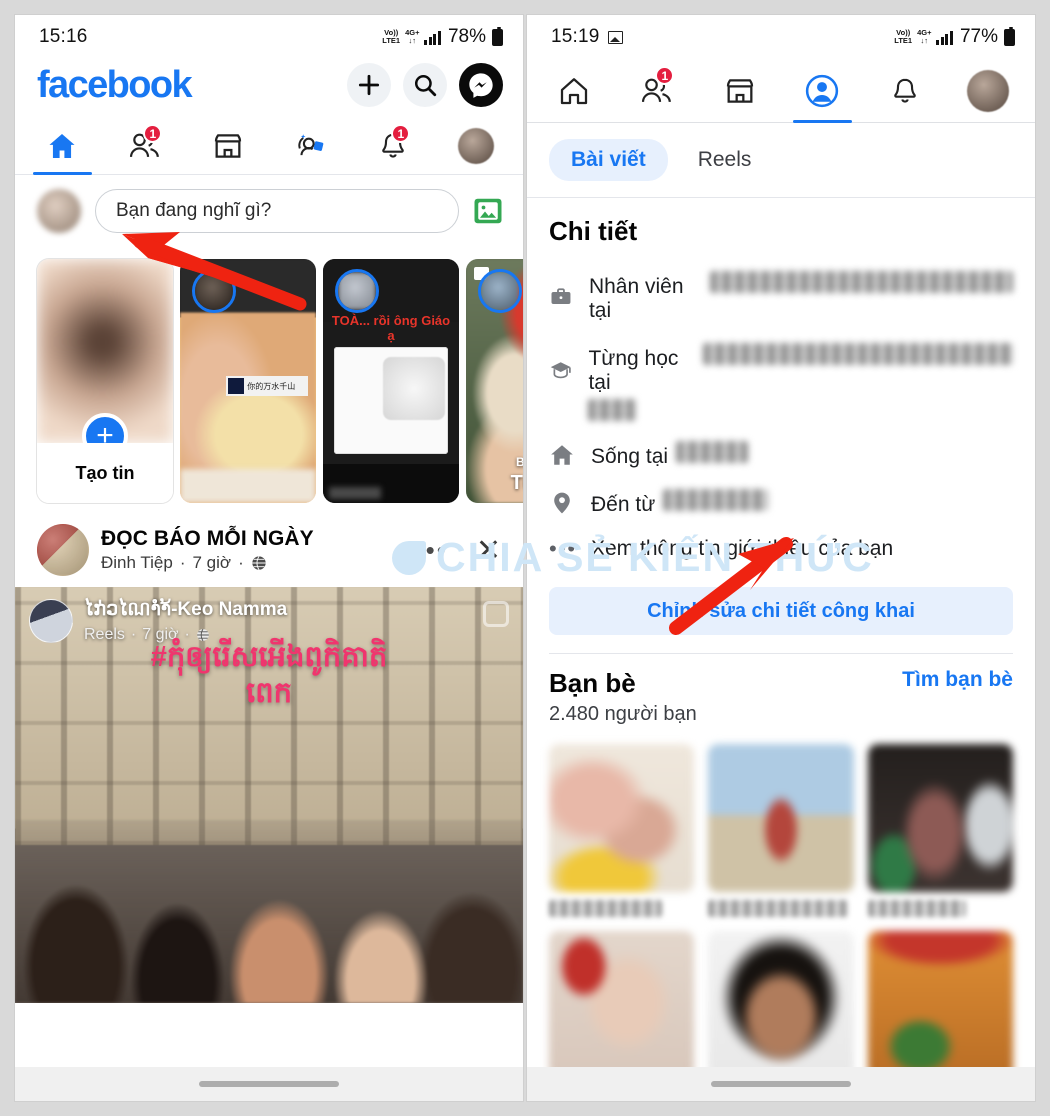  I want to click on story-overlay-text: Tư N, so click(516, 483).